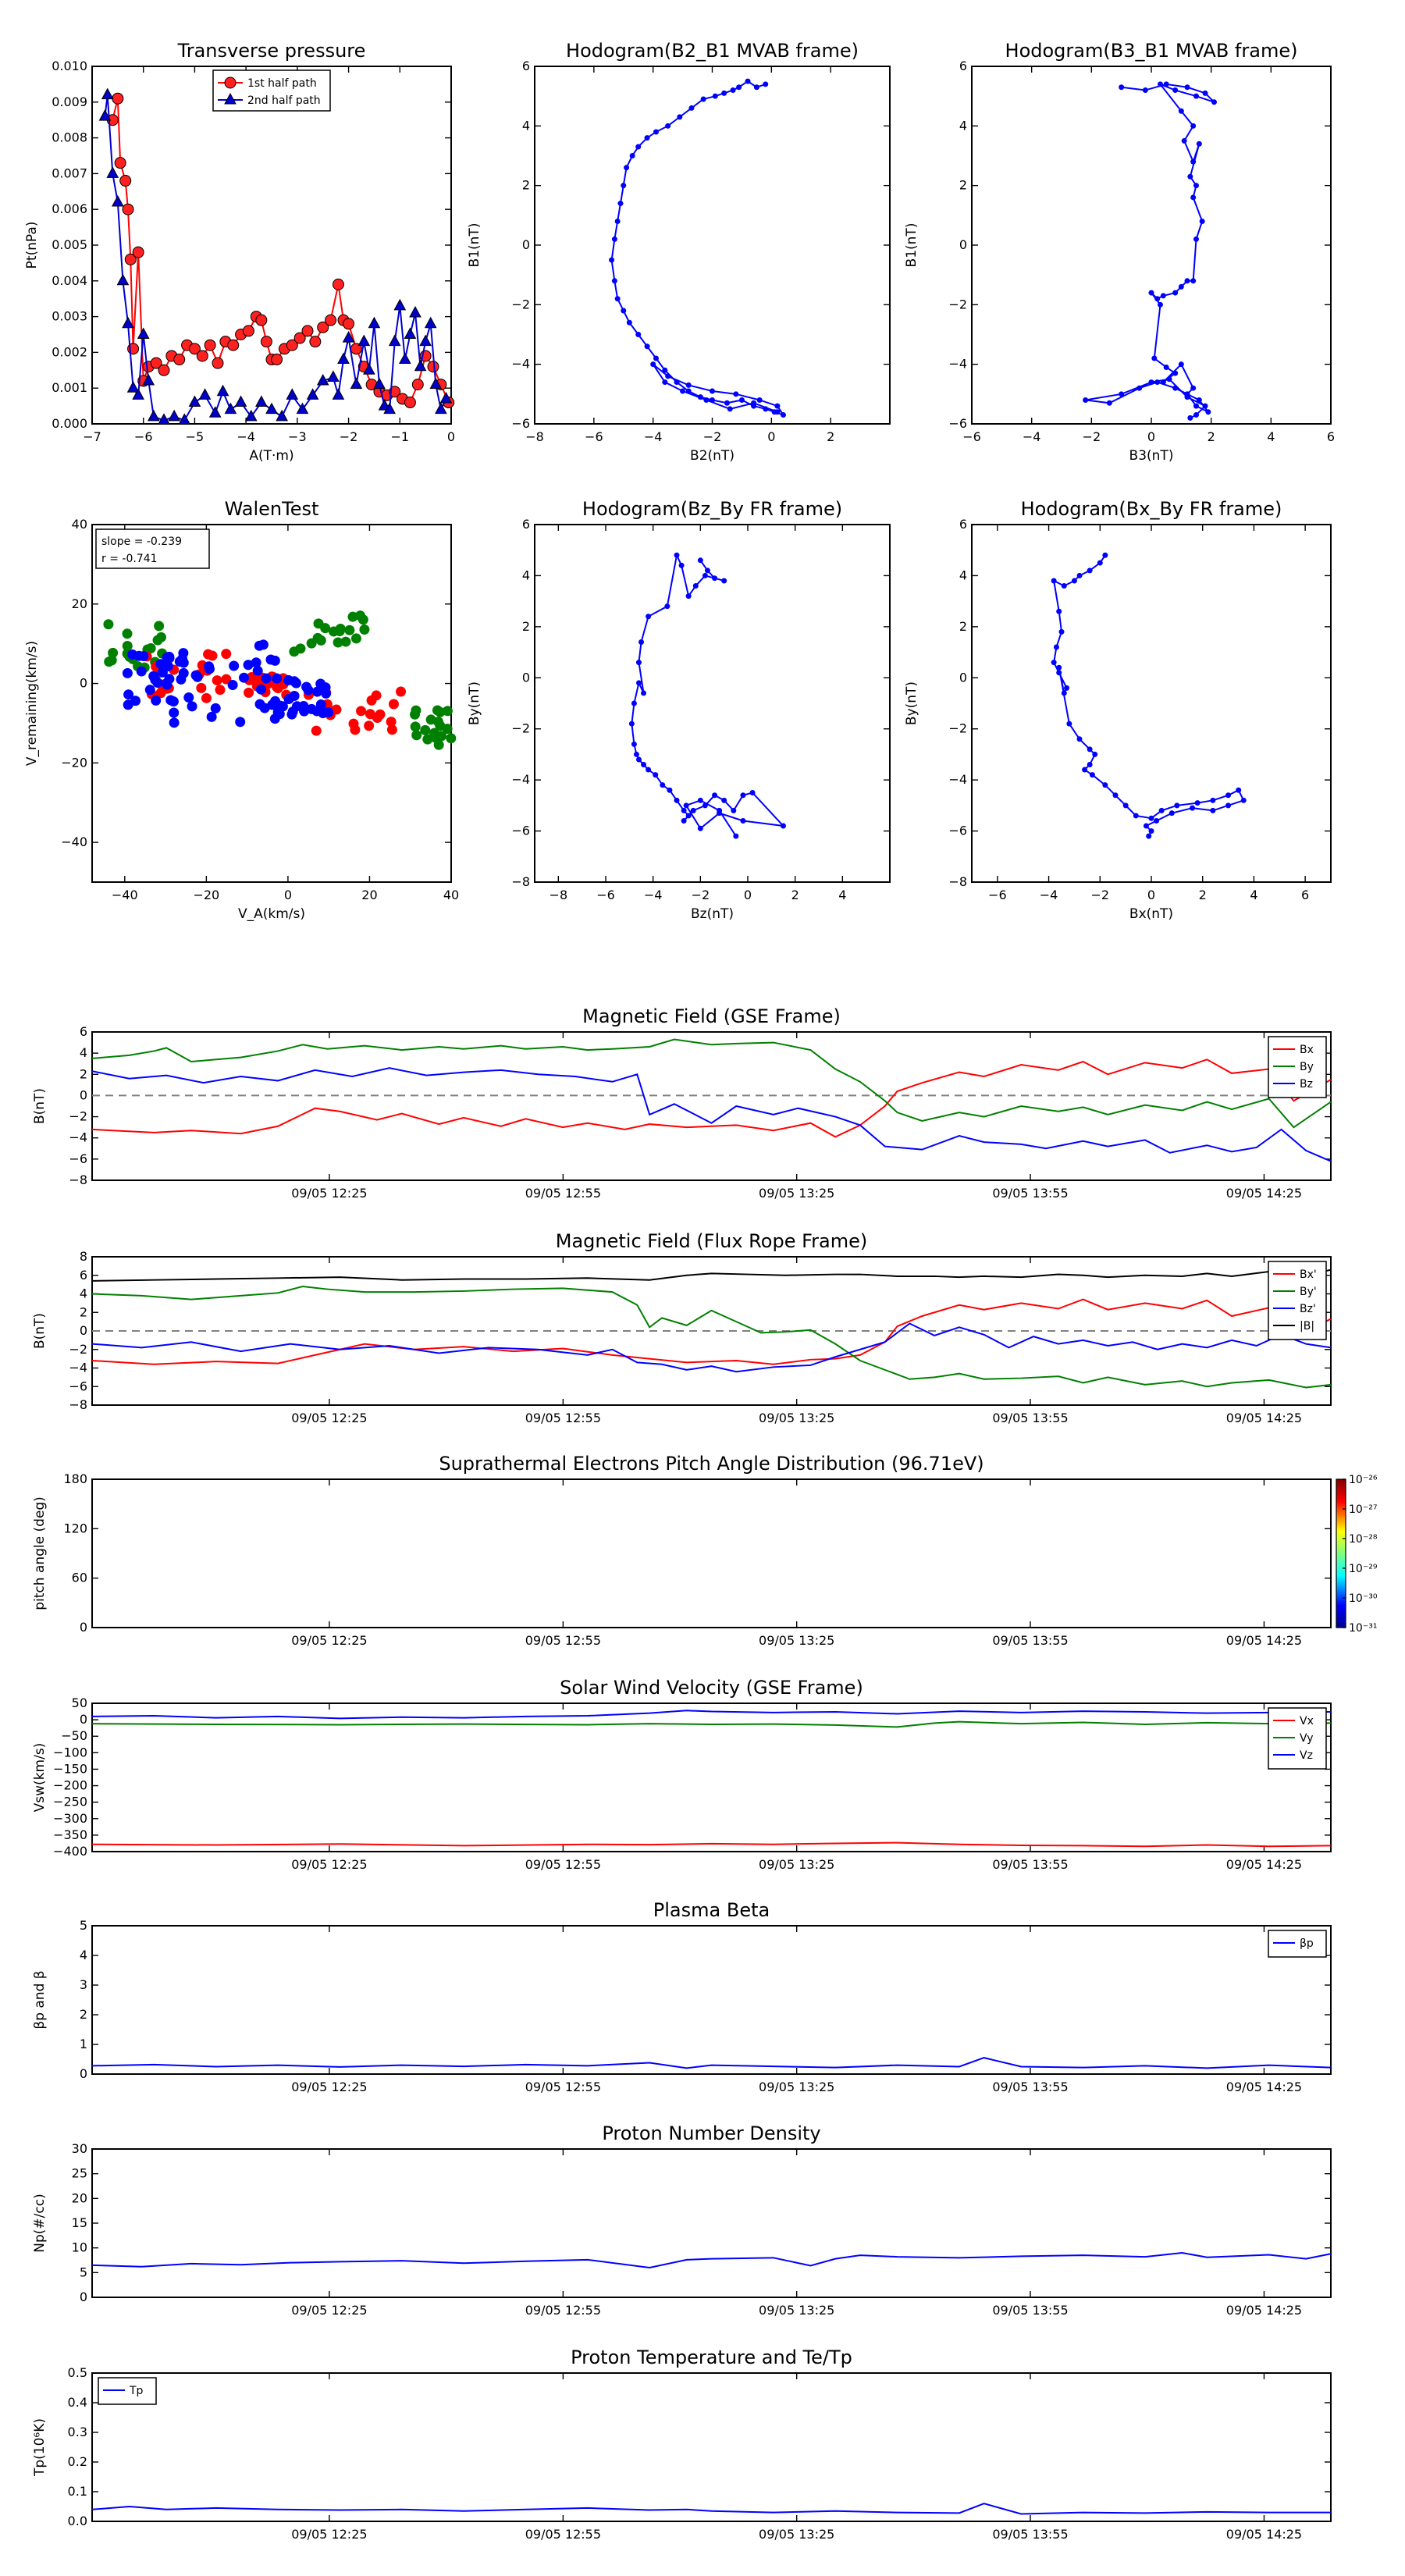 The height and width of the screenshot is (2576, 1405). I want to click on x-axis-label: V_A(km/s), so click(271, 914).